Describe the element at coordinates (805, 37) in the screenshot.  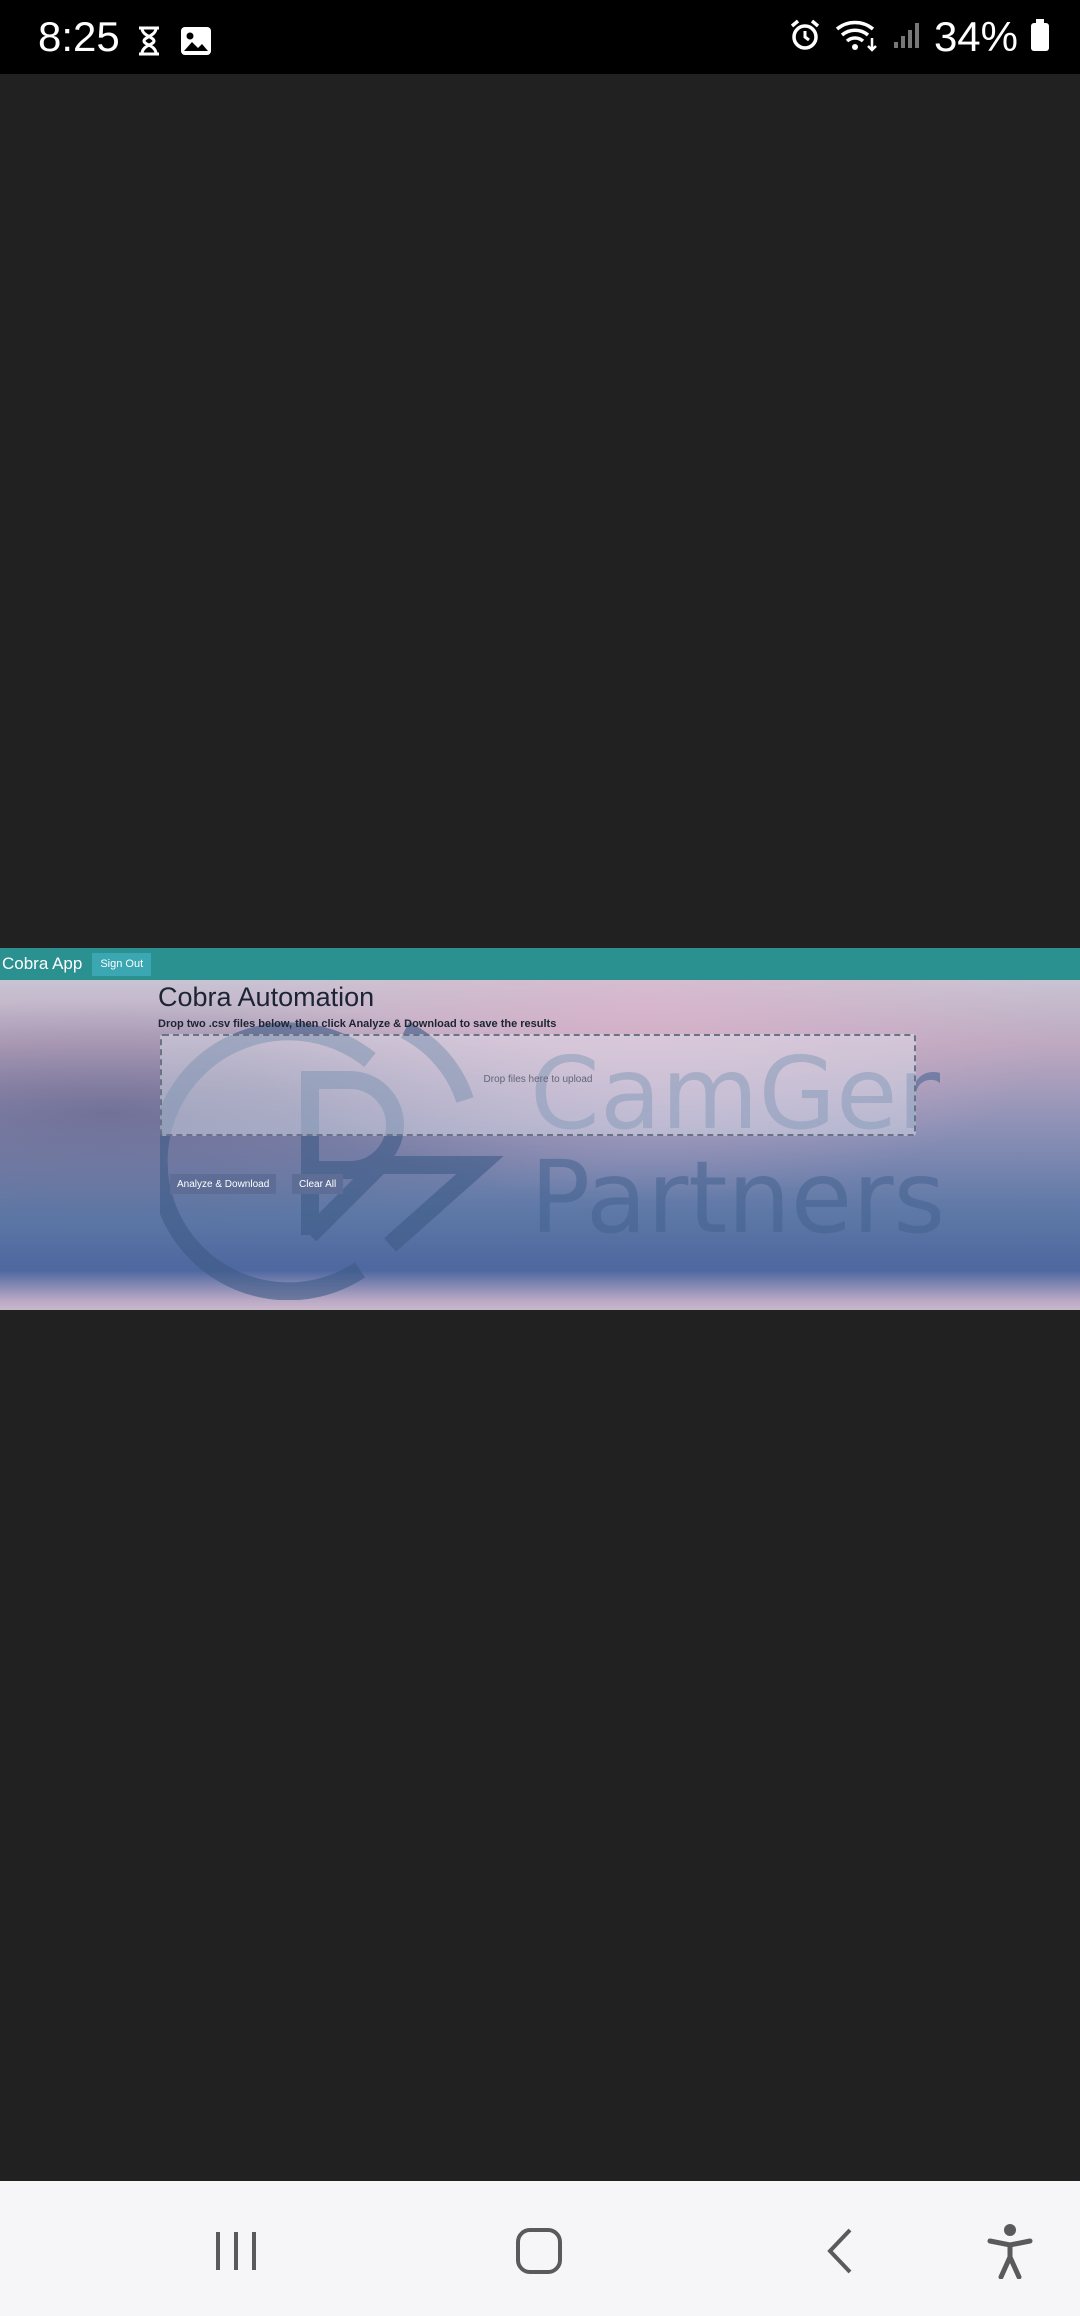
I see `alarm-icon` at that location.